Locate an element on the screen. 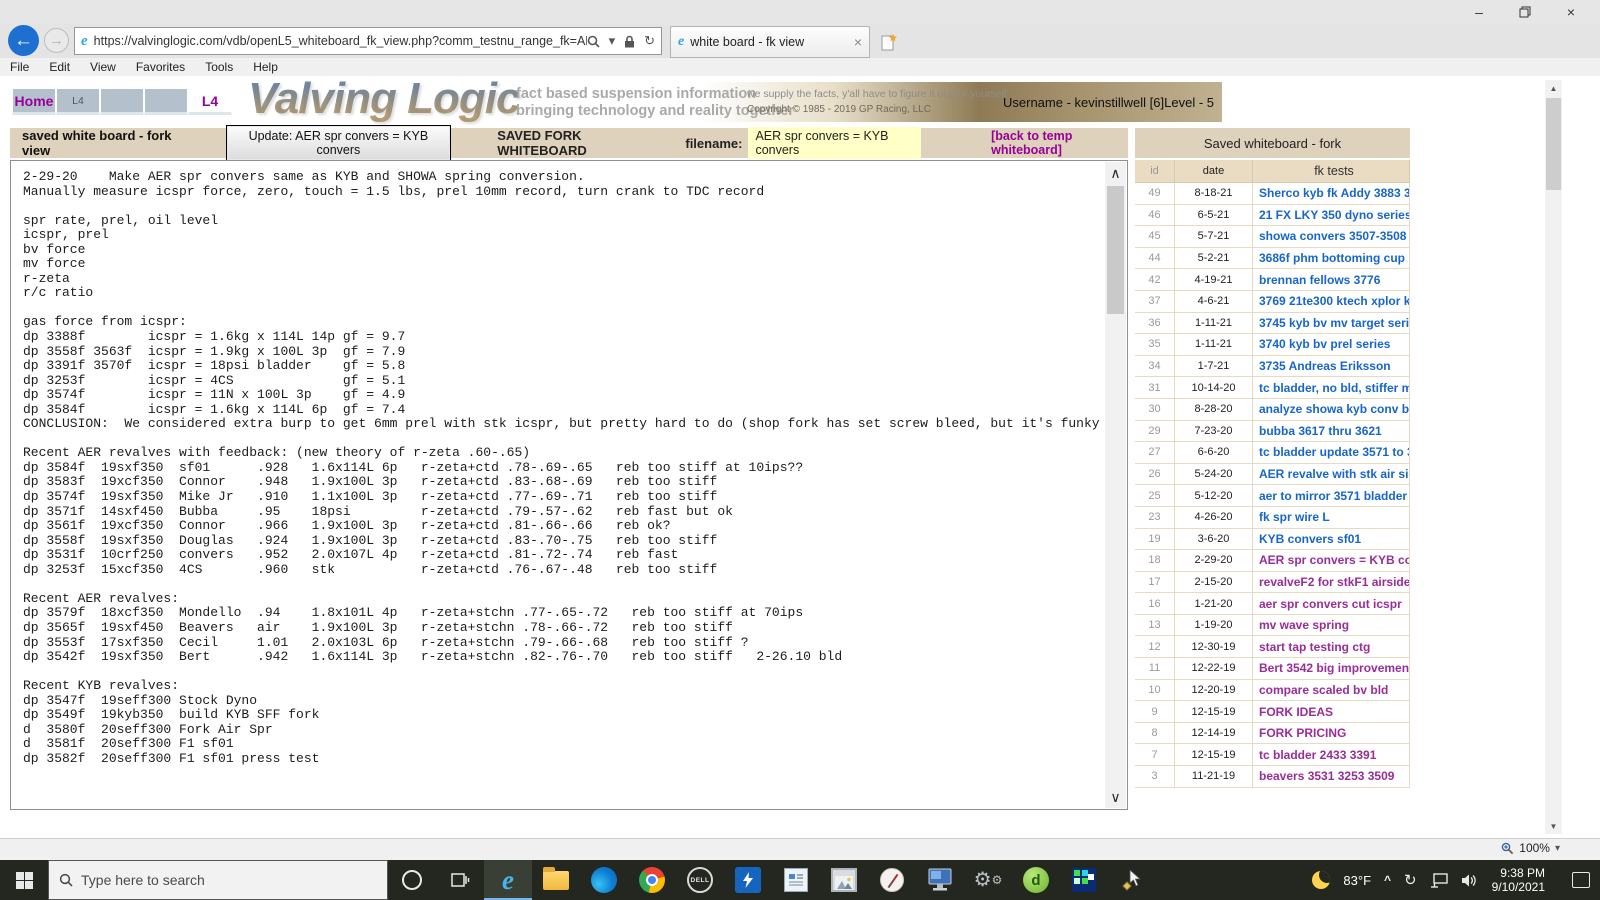 The image size is (1600, 900). page-scrollbar-thumb is located at coordinates (1553, 144).